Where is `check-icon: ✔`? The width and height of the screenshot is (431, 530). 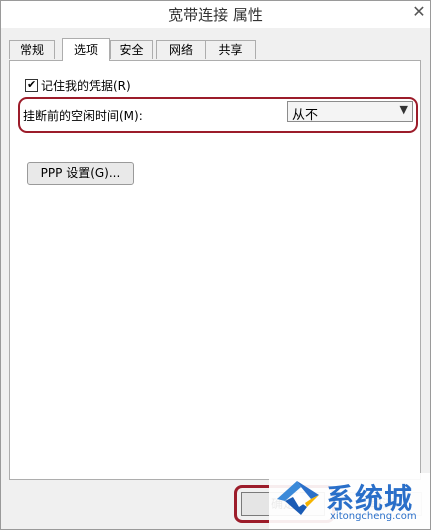 check-icon: ✔ is located at coordinates (32, 84).